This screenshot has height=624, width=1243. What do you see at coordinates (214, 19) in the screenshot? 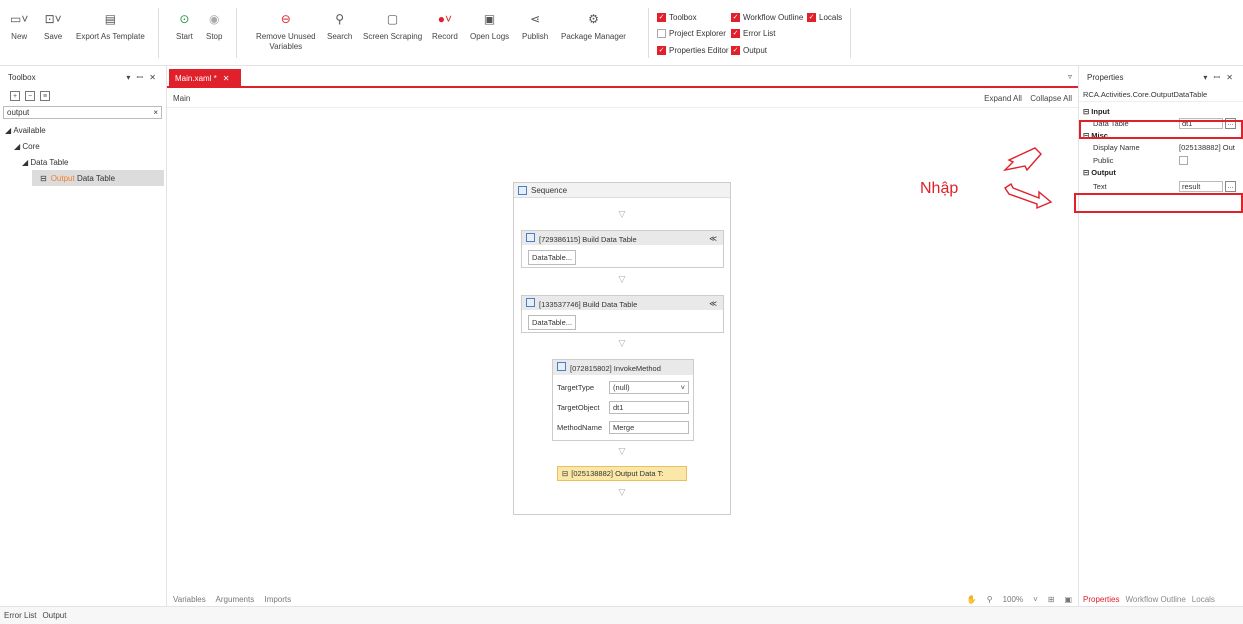
I see `stop-icon: ◉` at bounding box center [214, 19].